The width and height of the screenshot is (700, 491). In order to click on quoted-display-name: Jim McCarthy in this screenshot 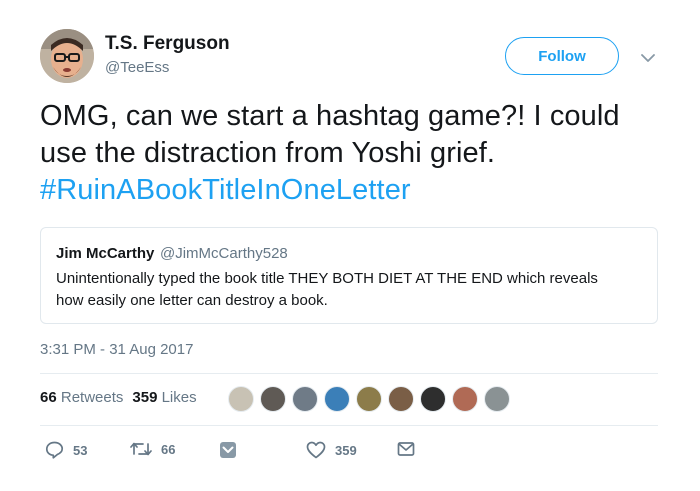, I will do `click(105, 253)`.